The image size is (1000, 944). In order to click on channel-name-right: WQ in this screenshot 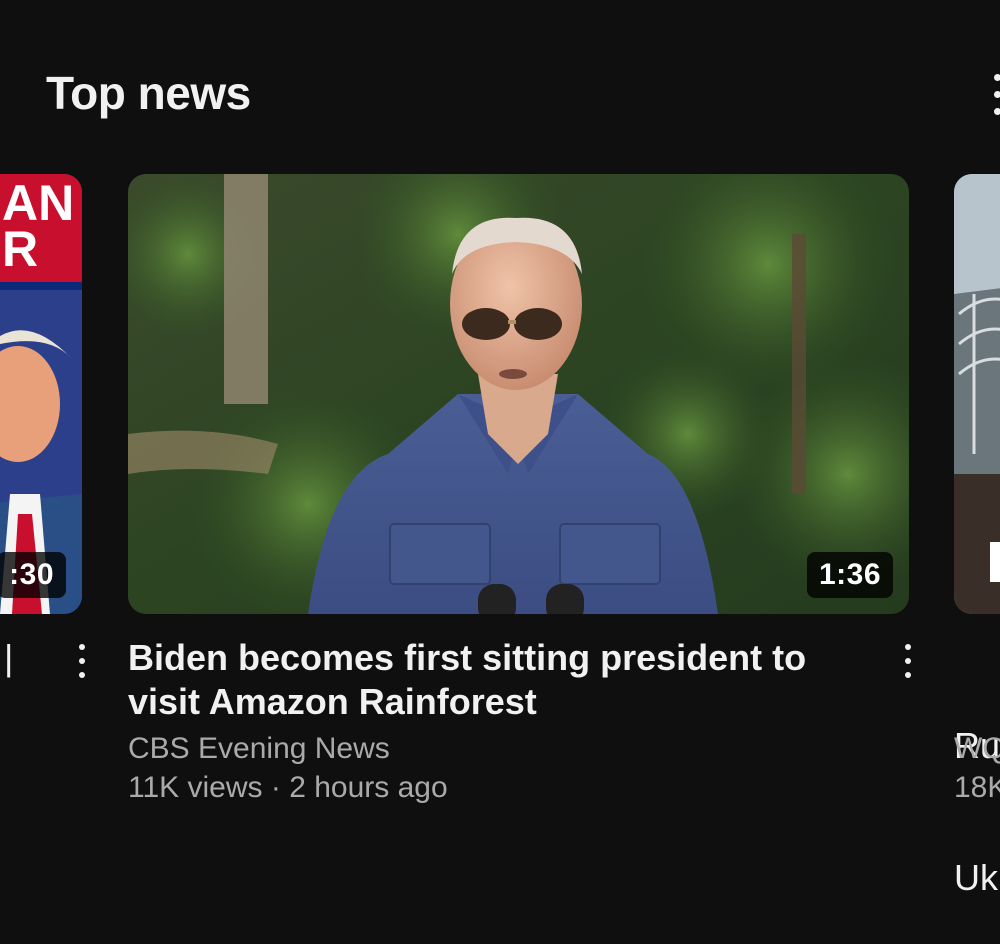, I will do `click(977, 749)`.